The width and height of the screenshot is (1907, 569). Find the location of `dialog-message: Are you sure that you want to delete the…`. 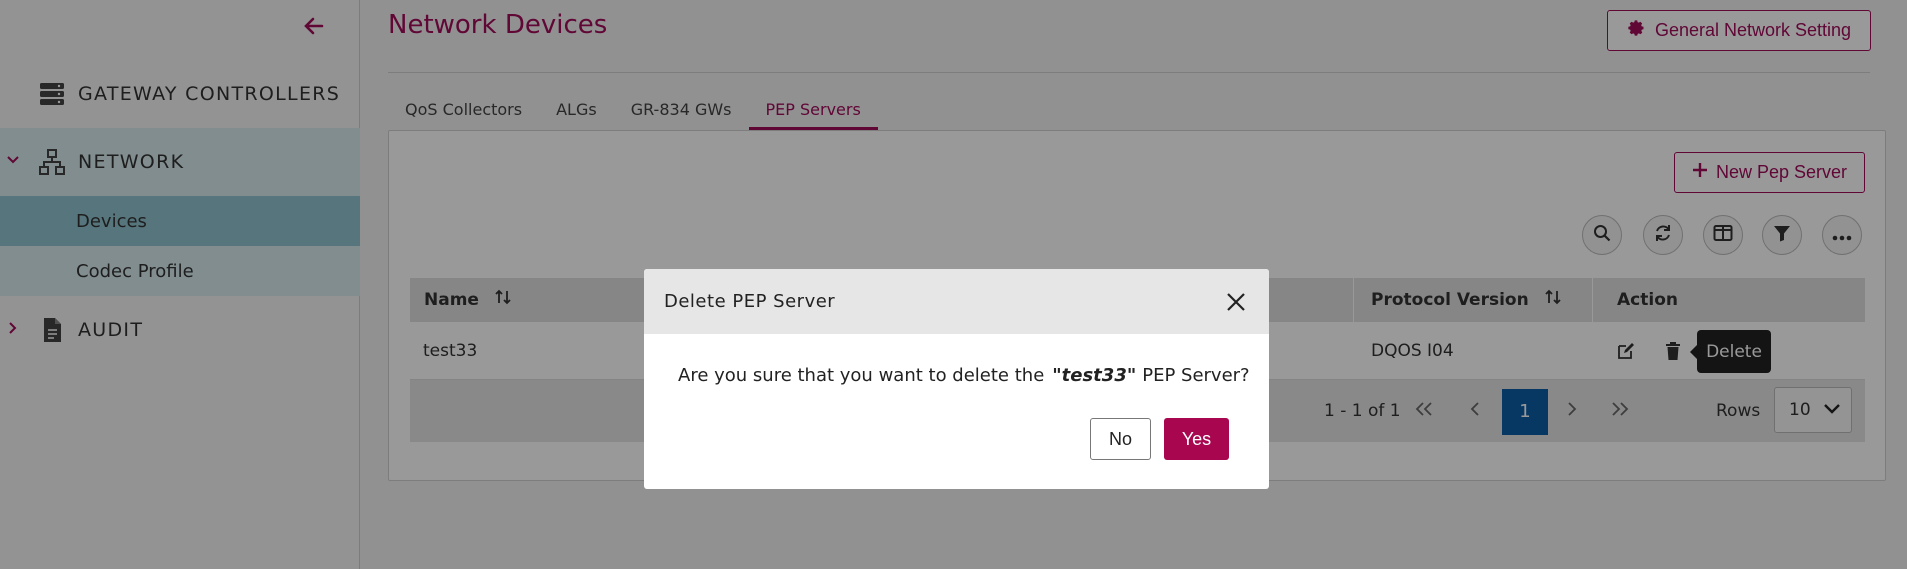

dialog-message: Are you sure that you want to delete the… is located at coordinates (964, 375).